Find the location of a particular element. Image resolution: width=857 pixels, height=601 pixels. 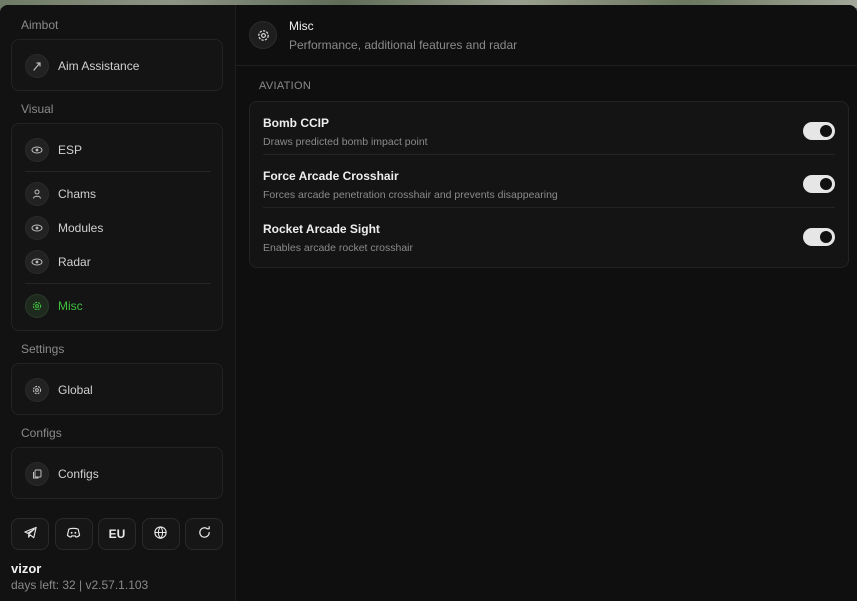

setting-description: Enables arcade rocket crosshair is located at coordinates (338, 248).